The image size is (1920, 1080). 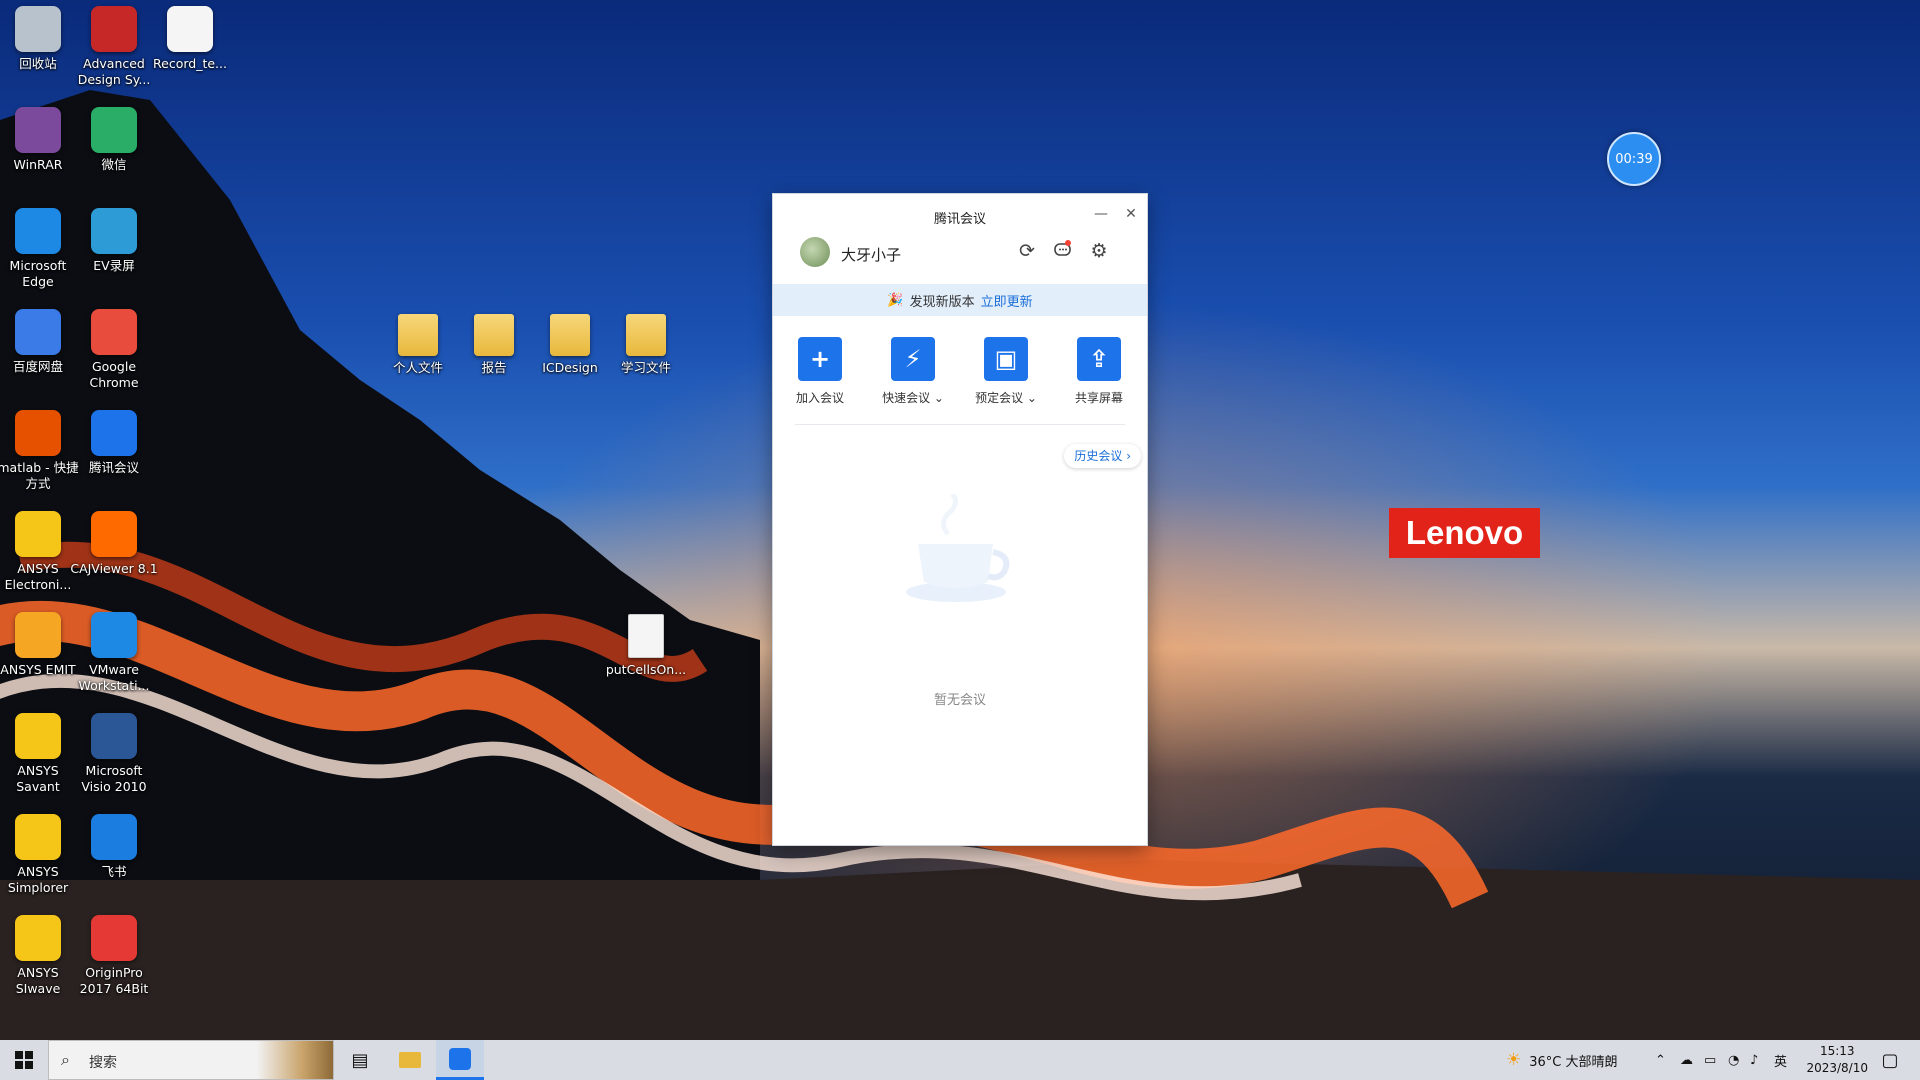 What do you see at coordinates (114, 433) in the screenshot?
I see `tencent-meeting-icon` at bounding box center [114, 433].